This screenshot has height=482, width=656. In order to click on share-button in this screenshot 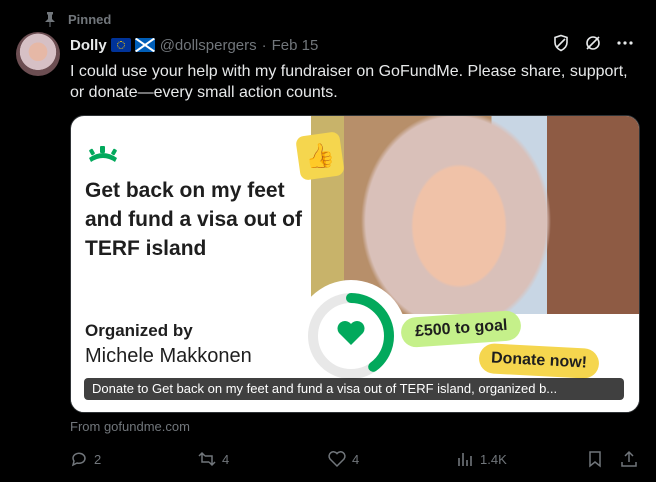, I will do `click(629, 459)`.